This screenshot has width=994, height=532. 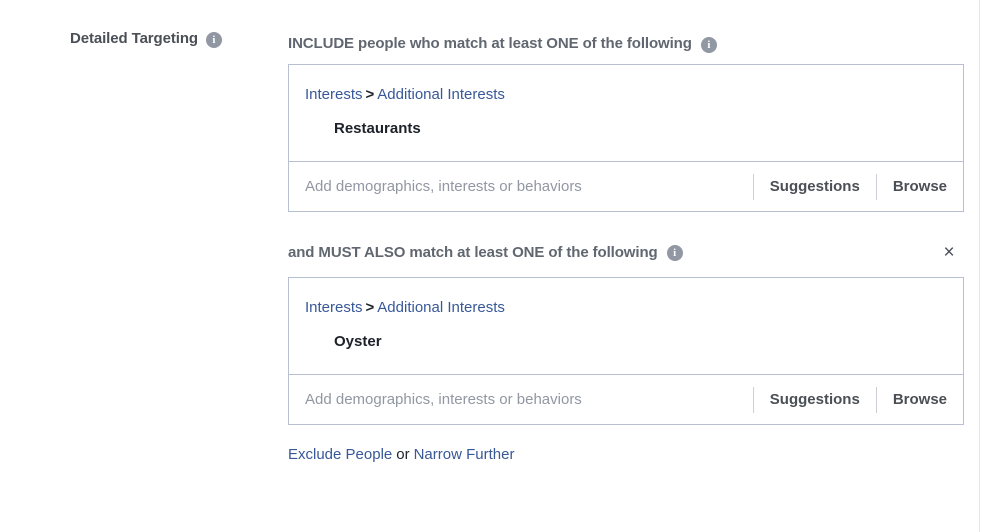 What do you see at coordinates (134, 38) in the screenshot?
I see `field-label-text: Detailed Targeting` at bounding box center [134, 38].